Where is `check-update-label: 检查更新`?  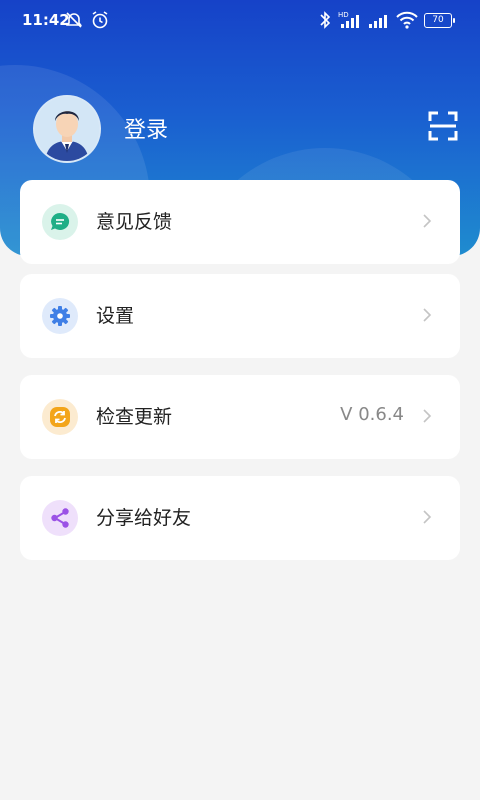 check-update-label: 检查更新 is located at coordinates (134, 417).